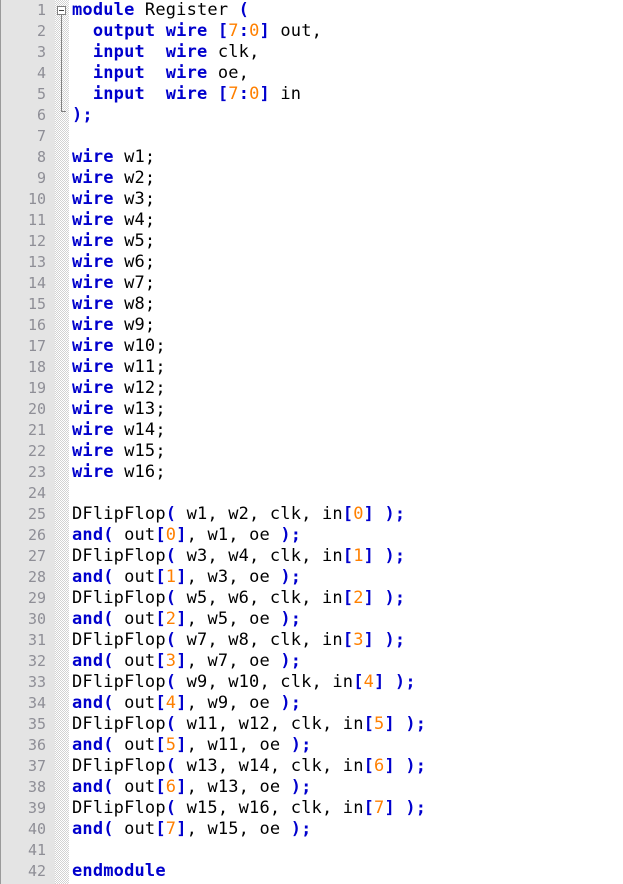 The height and width of the screenshot is (884, 623). What do you see at coordinates (346, 409) in the screenshot?
I see `code-line: wire w13;` at bounding box center [346, 409].